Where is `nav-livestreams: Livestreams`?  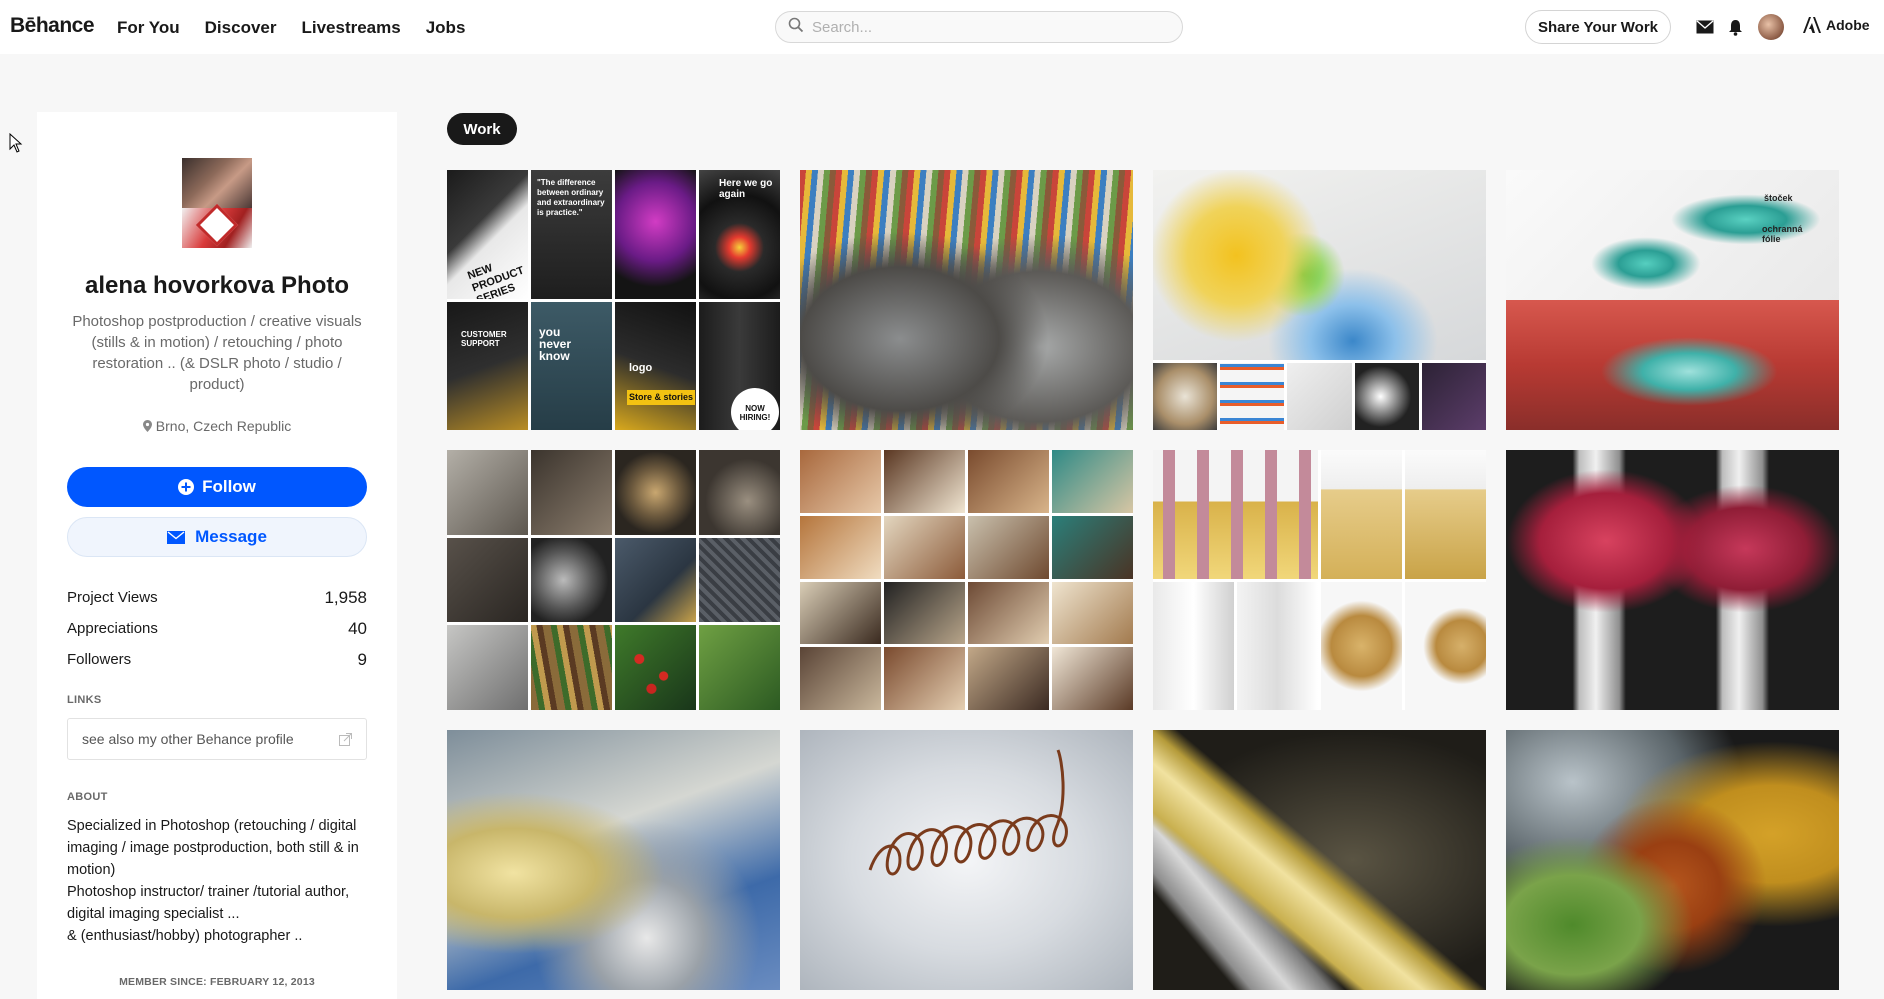 nav-livestreams: Livestreams is located at coordinates (350, 28).